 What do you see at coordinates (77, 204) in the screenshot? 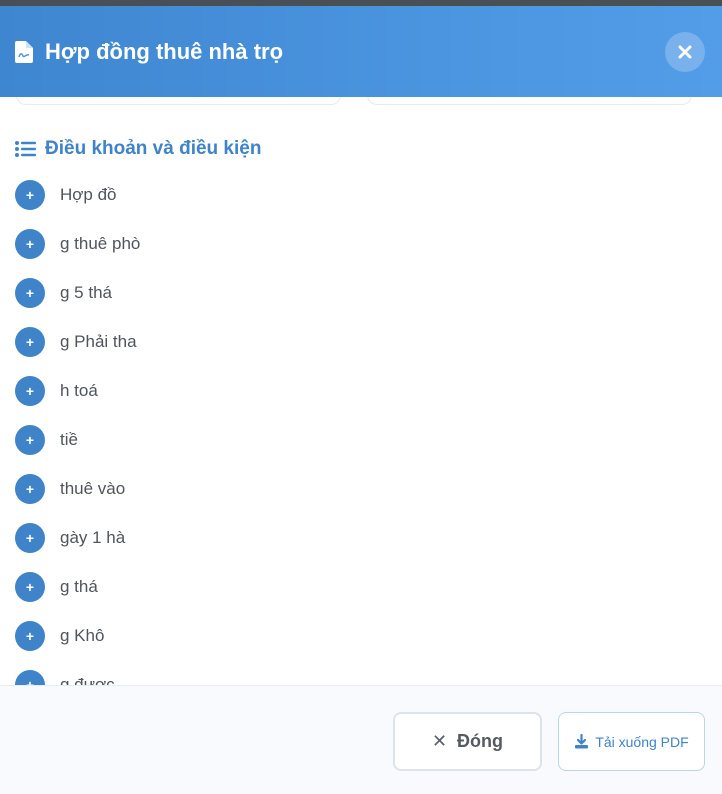
I see `term-item: + Hợp đồ` at bounding box center [77, 204].